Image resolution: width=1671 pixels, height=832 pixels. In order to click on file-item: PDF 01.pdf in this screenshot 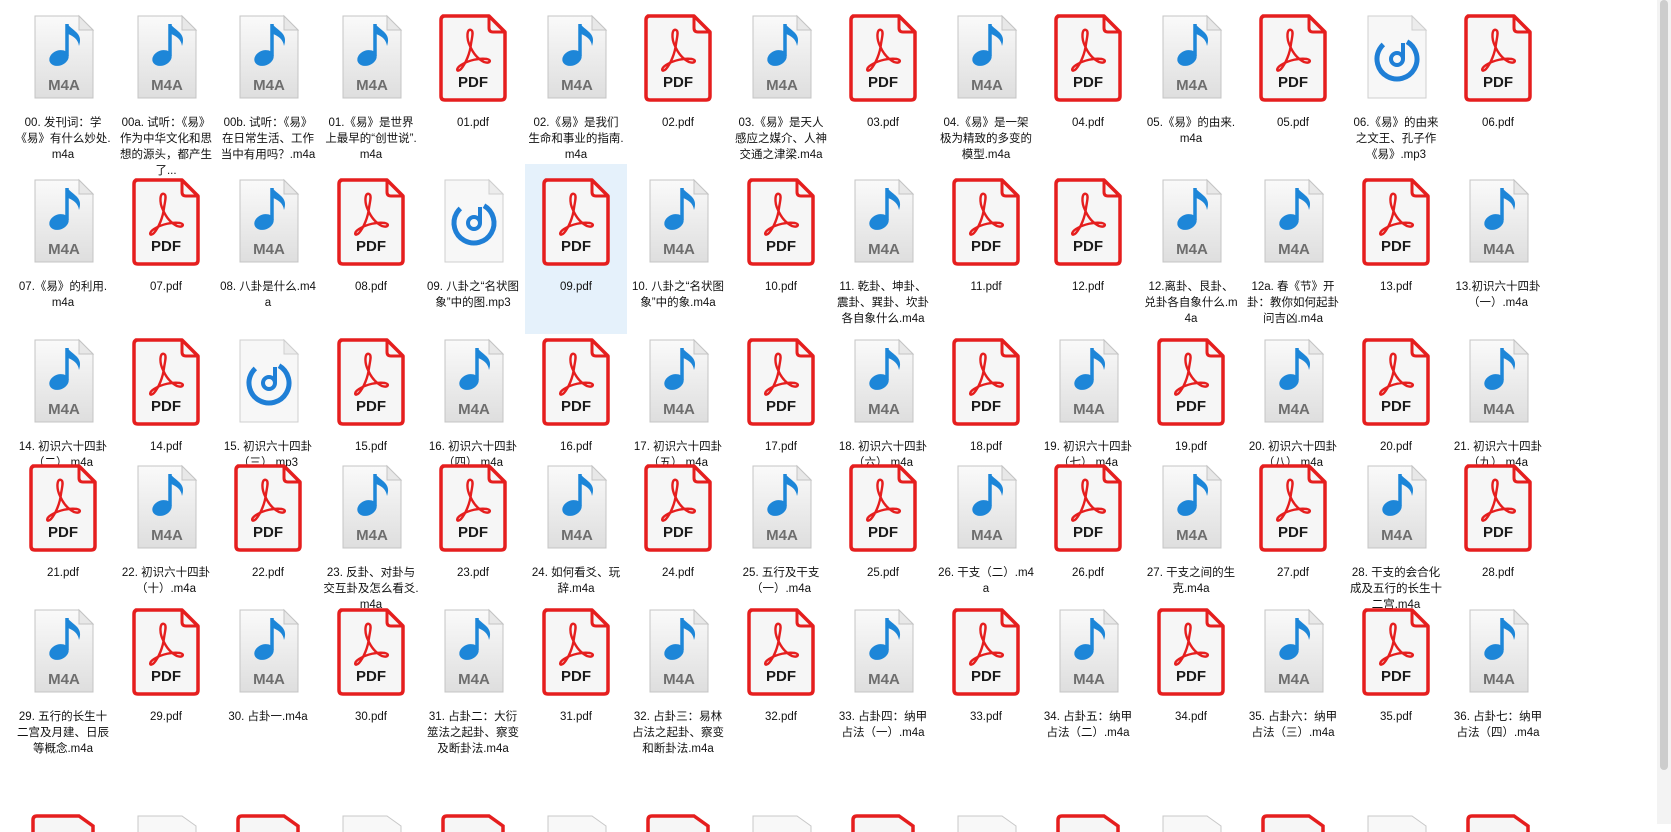, I will do `click(473, 85)`.